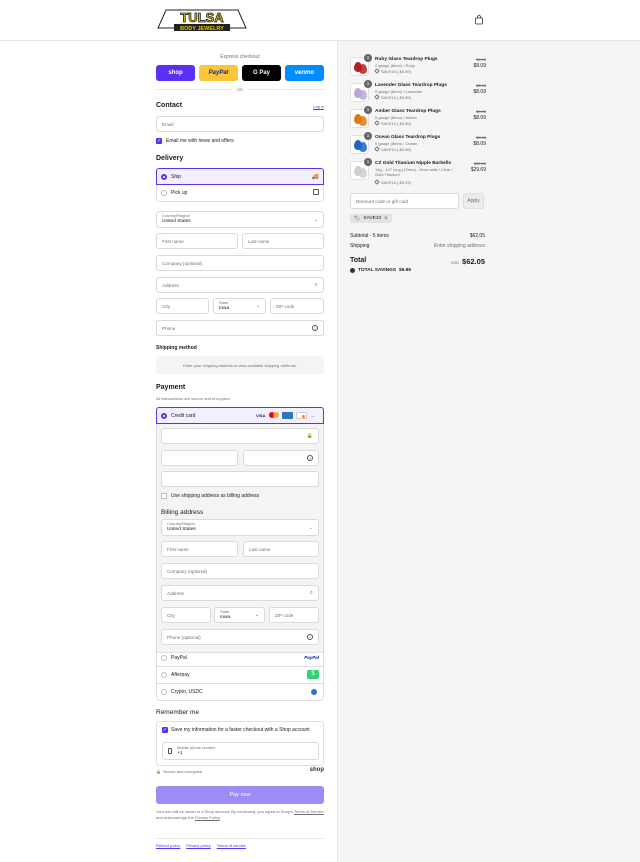 This screenshot has width=640, height=862. Describe the element at coordinates (198, 845) in the screenshot. I see `privacy-policy-link: Privacy policy` at that location.